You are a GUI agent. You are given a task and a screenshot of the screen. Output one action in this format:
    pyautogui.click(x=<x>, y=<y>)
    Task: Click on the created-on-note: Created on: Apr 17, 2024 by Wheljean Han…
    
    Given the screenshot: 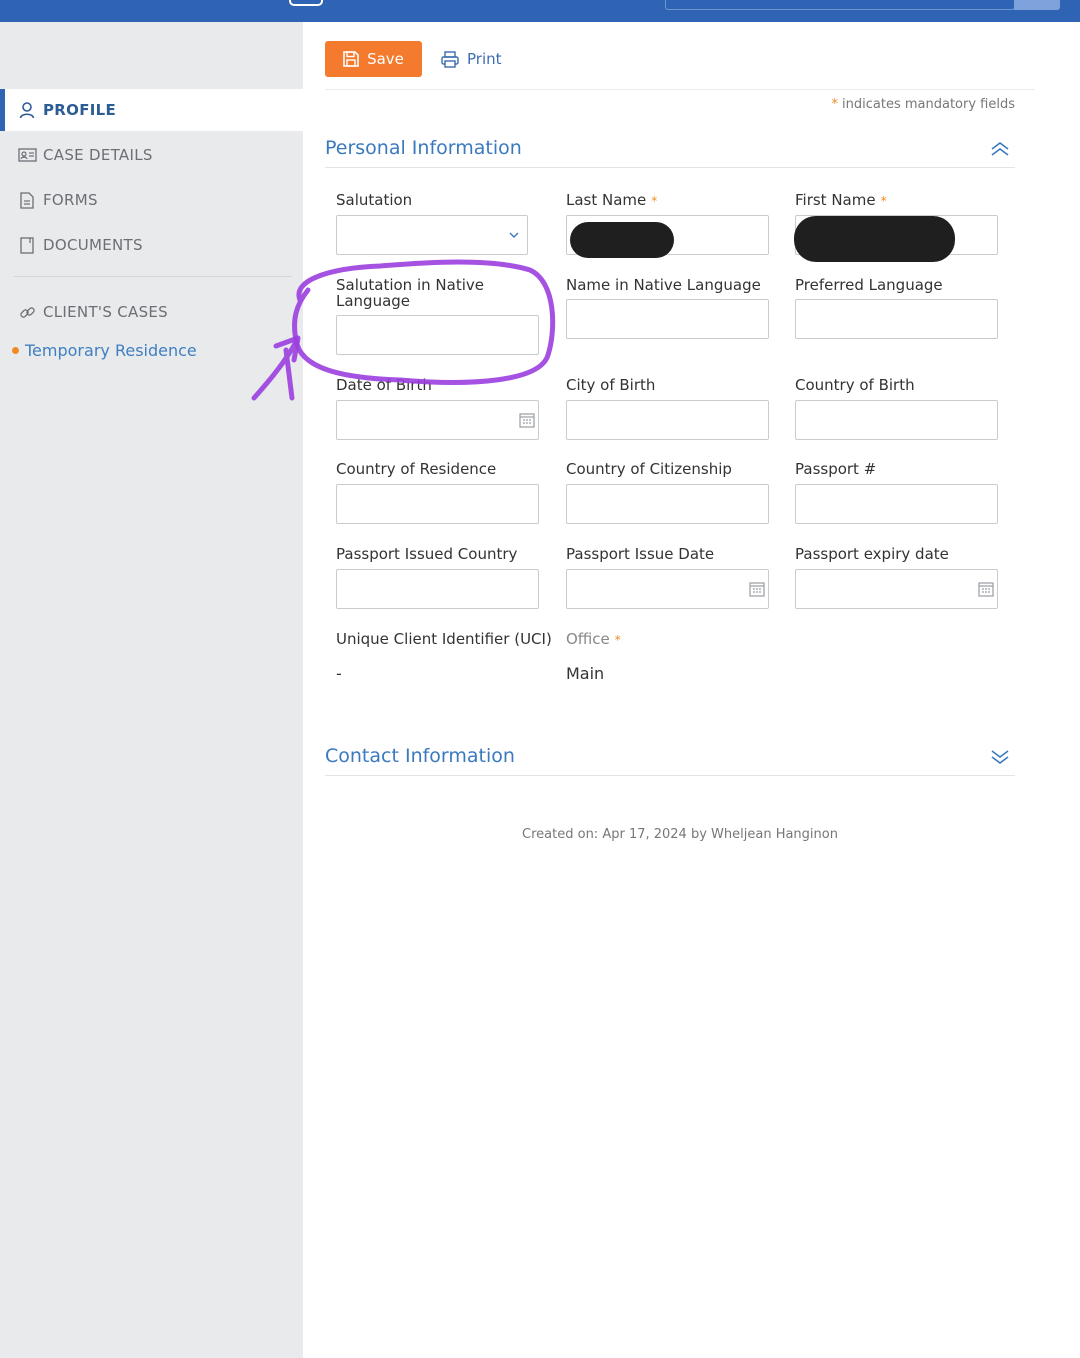 What is the action you would take?
    pyautogui.click(x=680, y=834)
    